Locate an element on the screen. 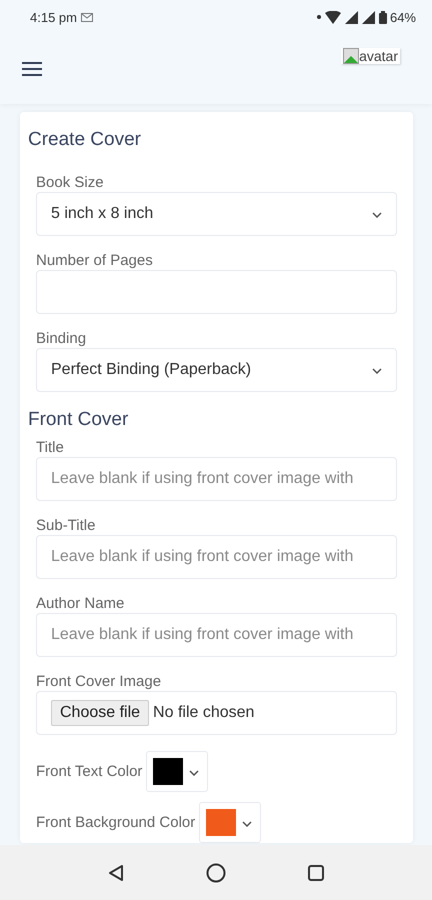  card-title: Create Cover is located at coordinates (85, 140).